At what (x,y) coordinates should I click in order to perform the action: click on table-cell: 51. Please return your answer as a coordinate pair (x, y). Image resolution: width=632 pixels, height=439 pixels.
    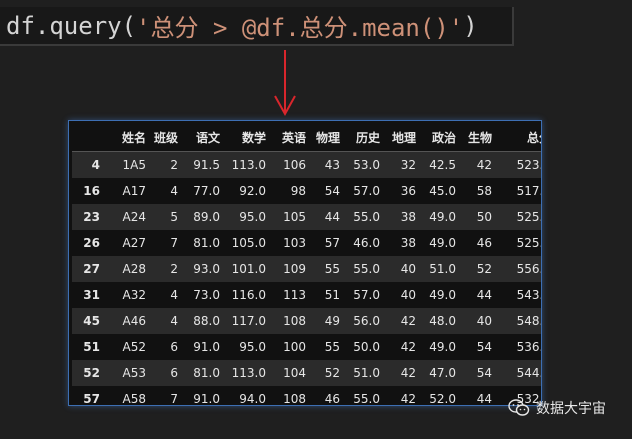
    Looking at the image, I should click on (329, 295).